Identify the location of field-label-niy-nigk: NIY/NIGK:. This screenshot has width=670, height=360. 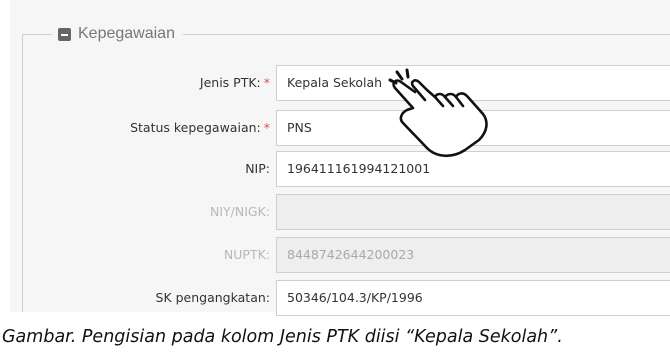
(239, 211).